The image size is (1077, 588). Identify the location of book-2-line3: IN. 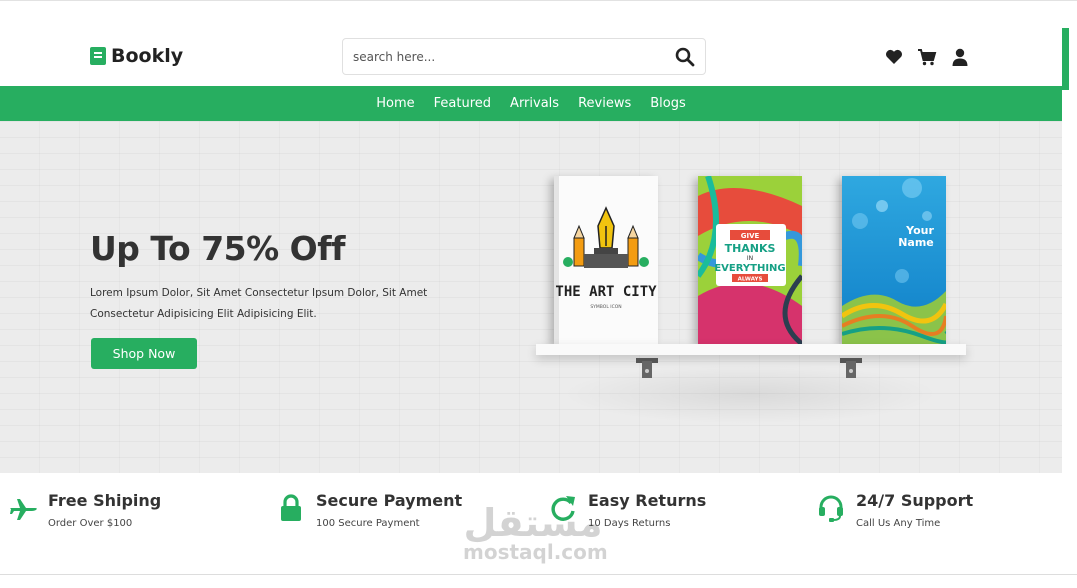
(750, 258).